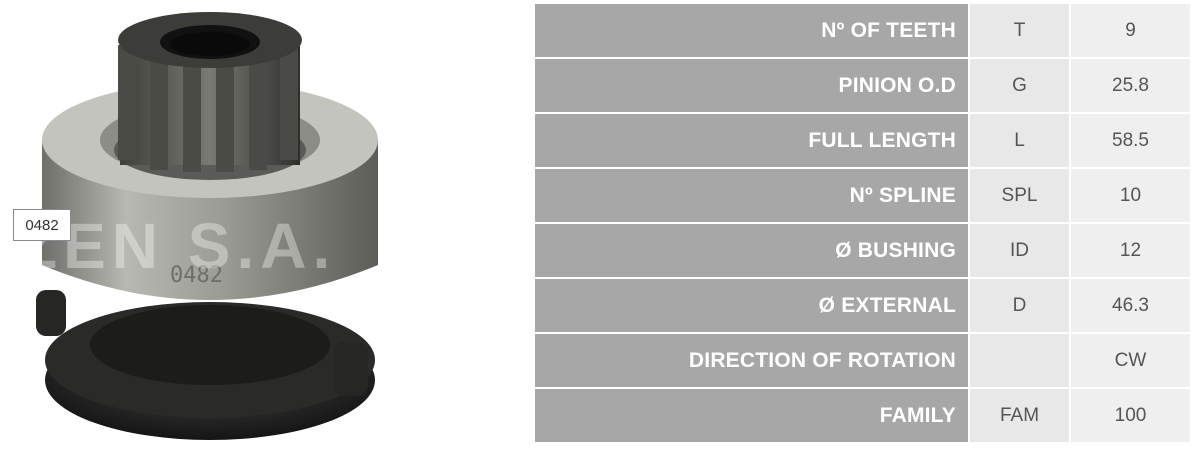 The height and width of the screenshot is (463, 1200). What do you see at coordinates (751, 195) in the screenshot?
I see `spec-label: Nº SPLINE` at bounding box center [751, 195].